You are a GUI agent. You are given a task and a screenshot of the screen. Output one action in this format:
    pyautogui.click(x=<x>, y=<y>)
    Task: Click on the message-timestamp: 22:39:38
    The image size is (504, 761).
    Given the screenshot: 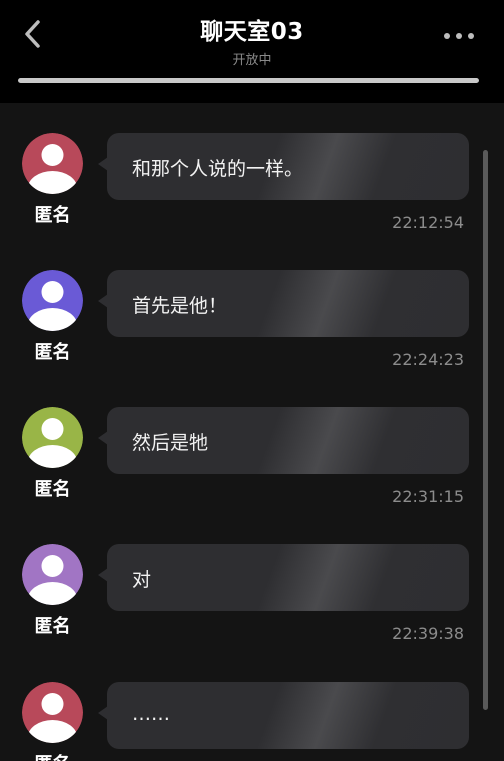 What is the action you would take?
    pyautogui.click(x=428, y=633)
    